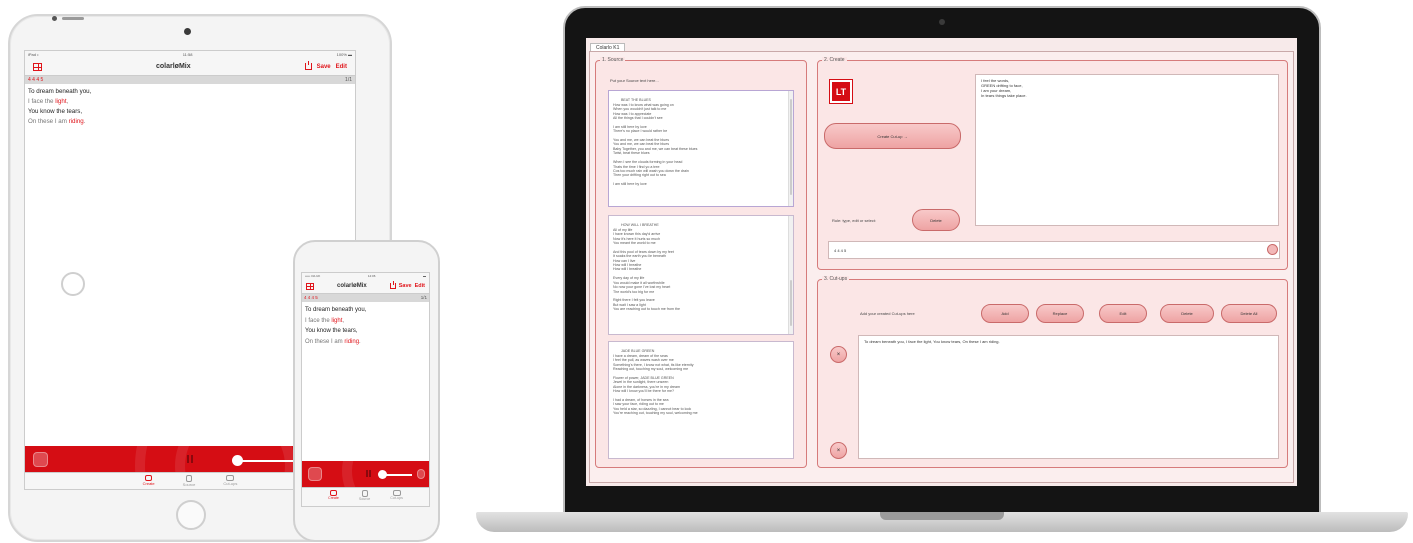  Describe the element at coordinates (838, 354) in the screenshot. I see `move-up-icon: ×` at that location.